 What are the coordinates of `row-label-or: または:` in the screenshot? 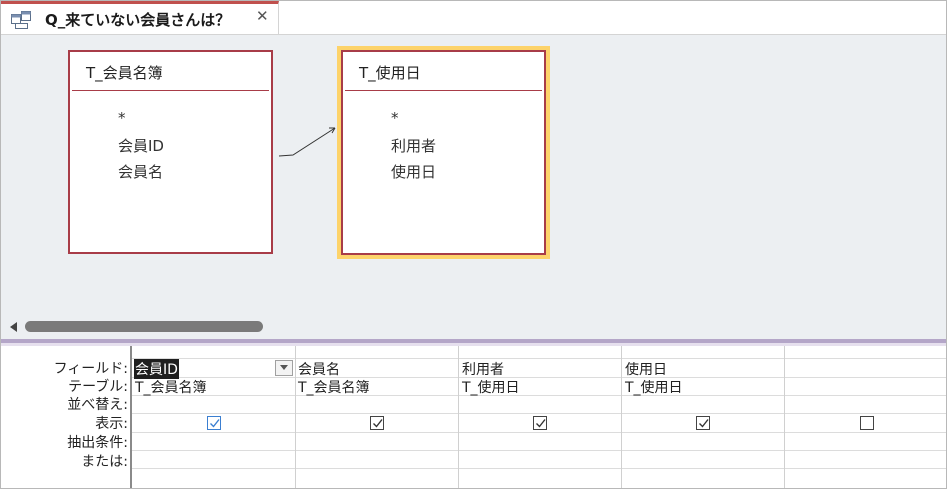 It's located at (104, 462).